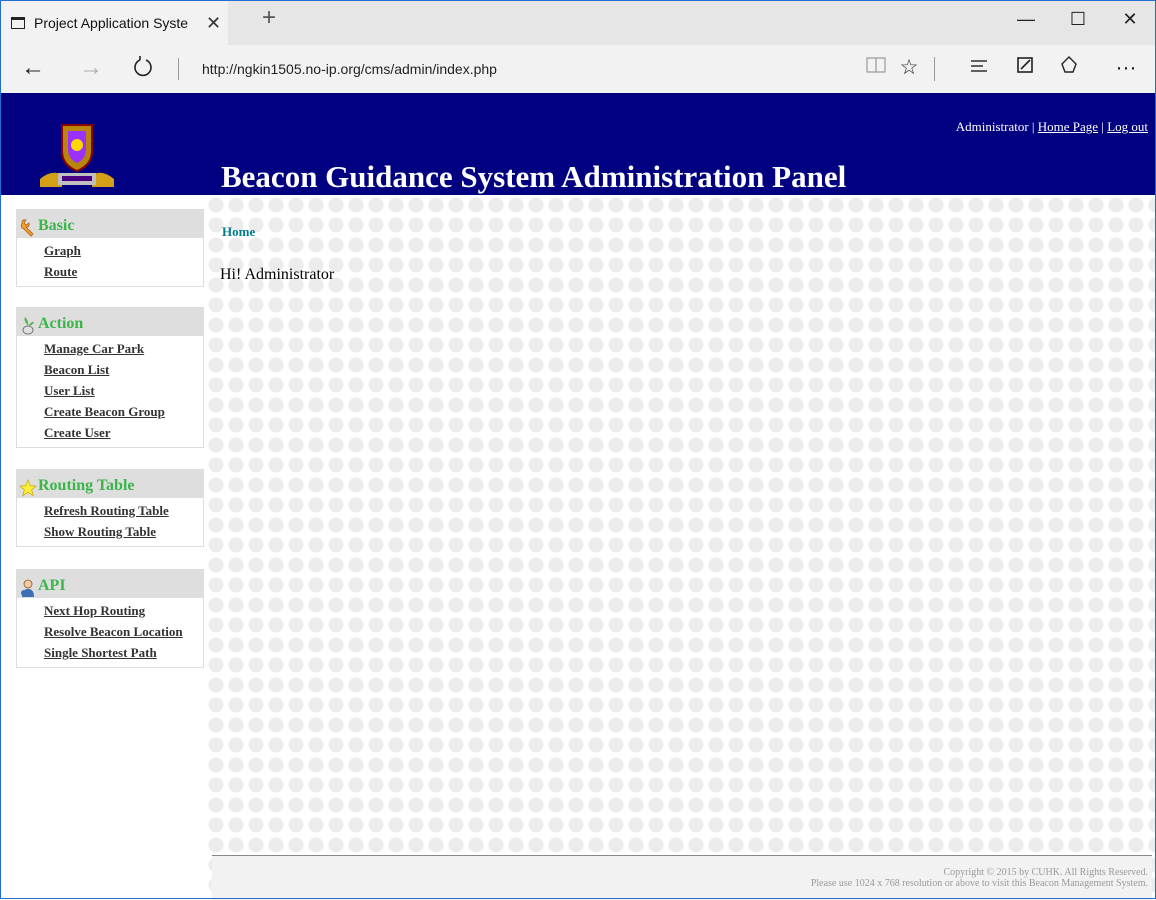  Describe the element at coordinates (91, 68) in the screenshot. I see `forward-icon: →` at that location.